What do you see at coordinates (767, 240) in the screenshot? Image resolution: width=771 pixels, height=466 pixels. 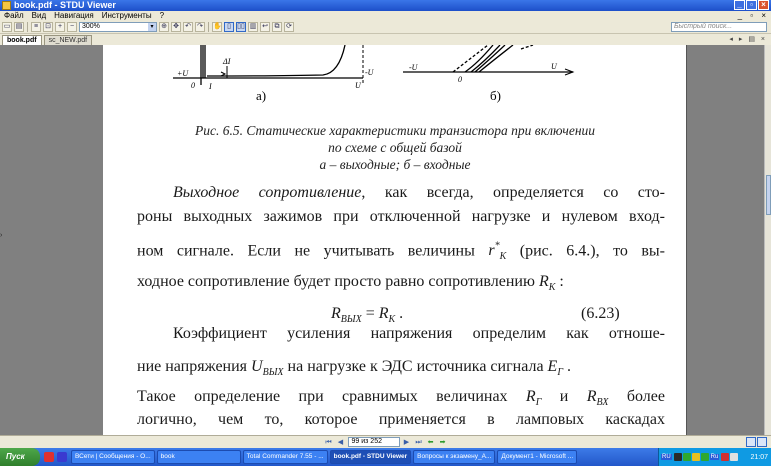 I see `vertical-scrollbar` at bounding box center [767, 240].